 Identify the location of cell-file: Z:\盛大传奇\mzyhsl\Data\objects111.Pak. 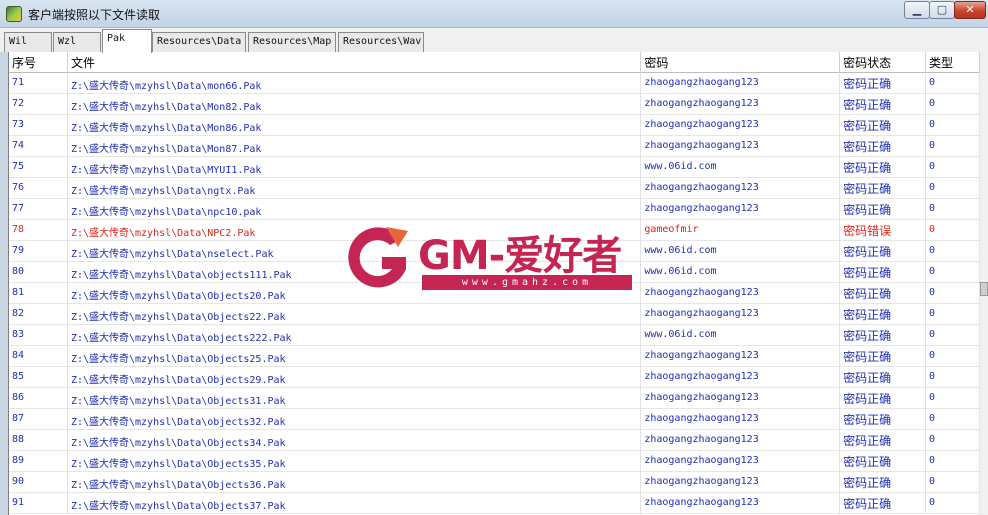
(355, 272).